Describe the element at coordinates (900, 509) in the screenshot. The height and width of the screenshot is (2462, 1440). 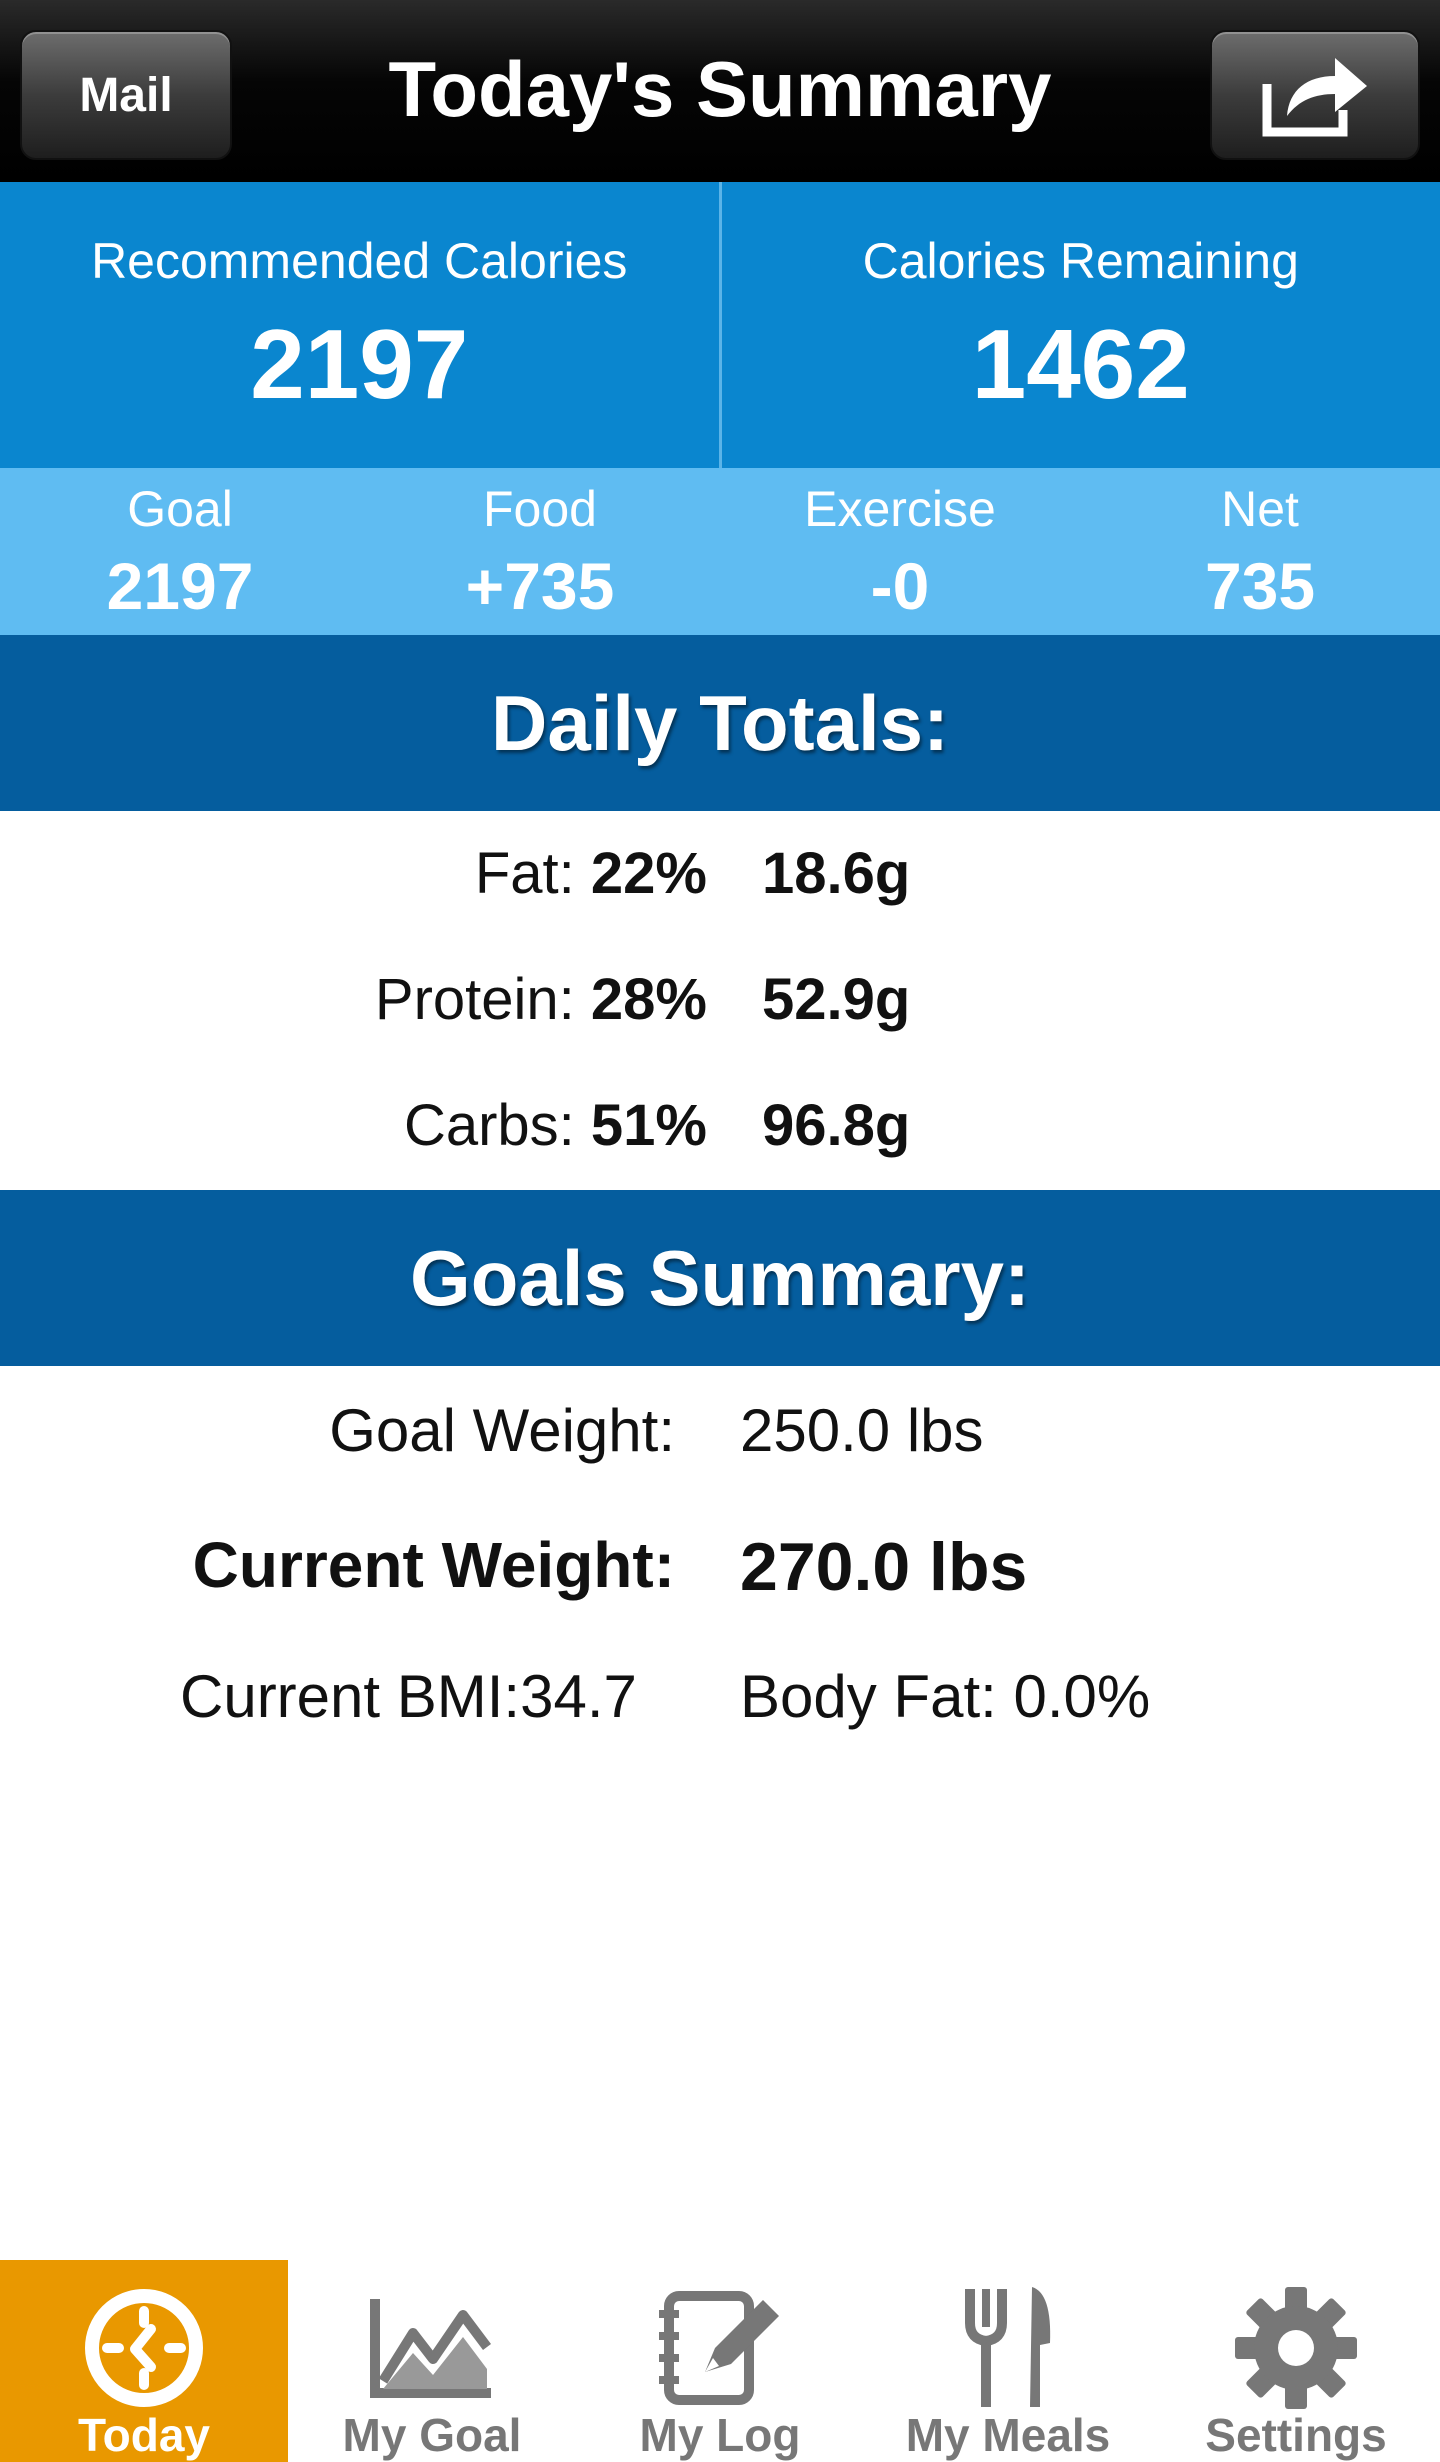
I see `stat-label: Exercise` at that location.